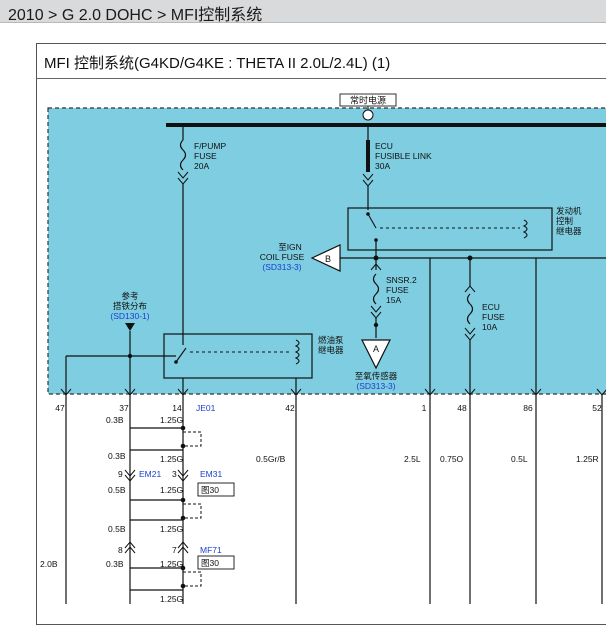  Describe the element at coordinates (49, 564) in the screenshot. I see `wire-label-20b: 2.0B` at that location.